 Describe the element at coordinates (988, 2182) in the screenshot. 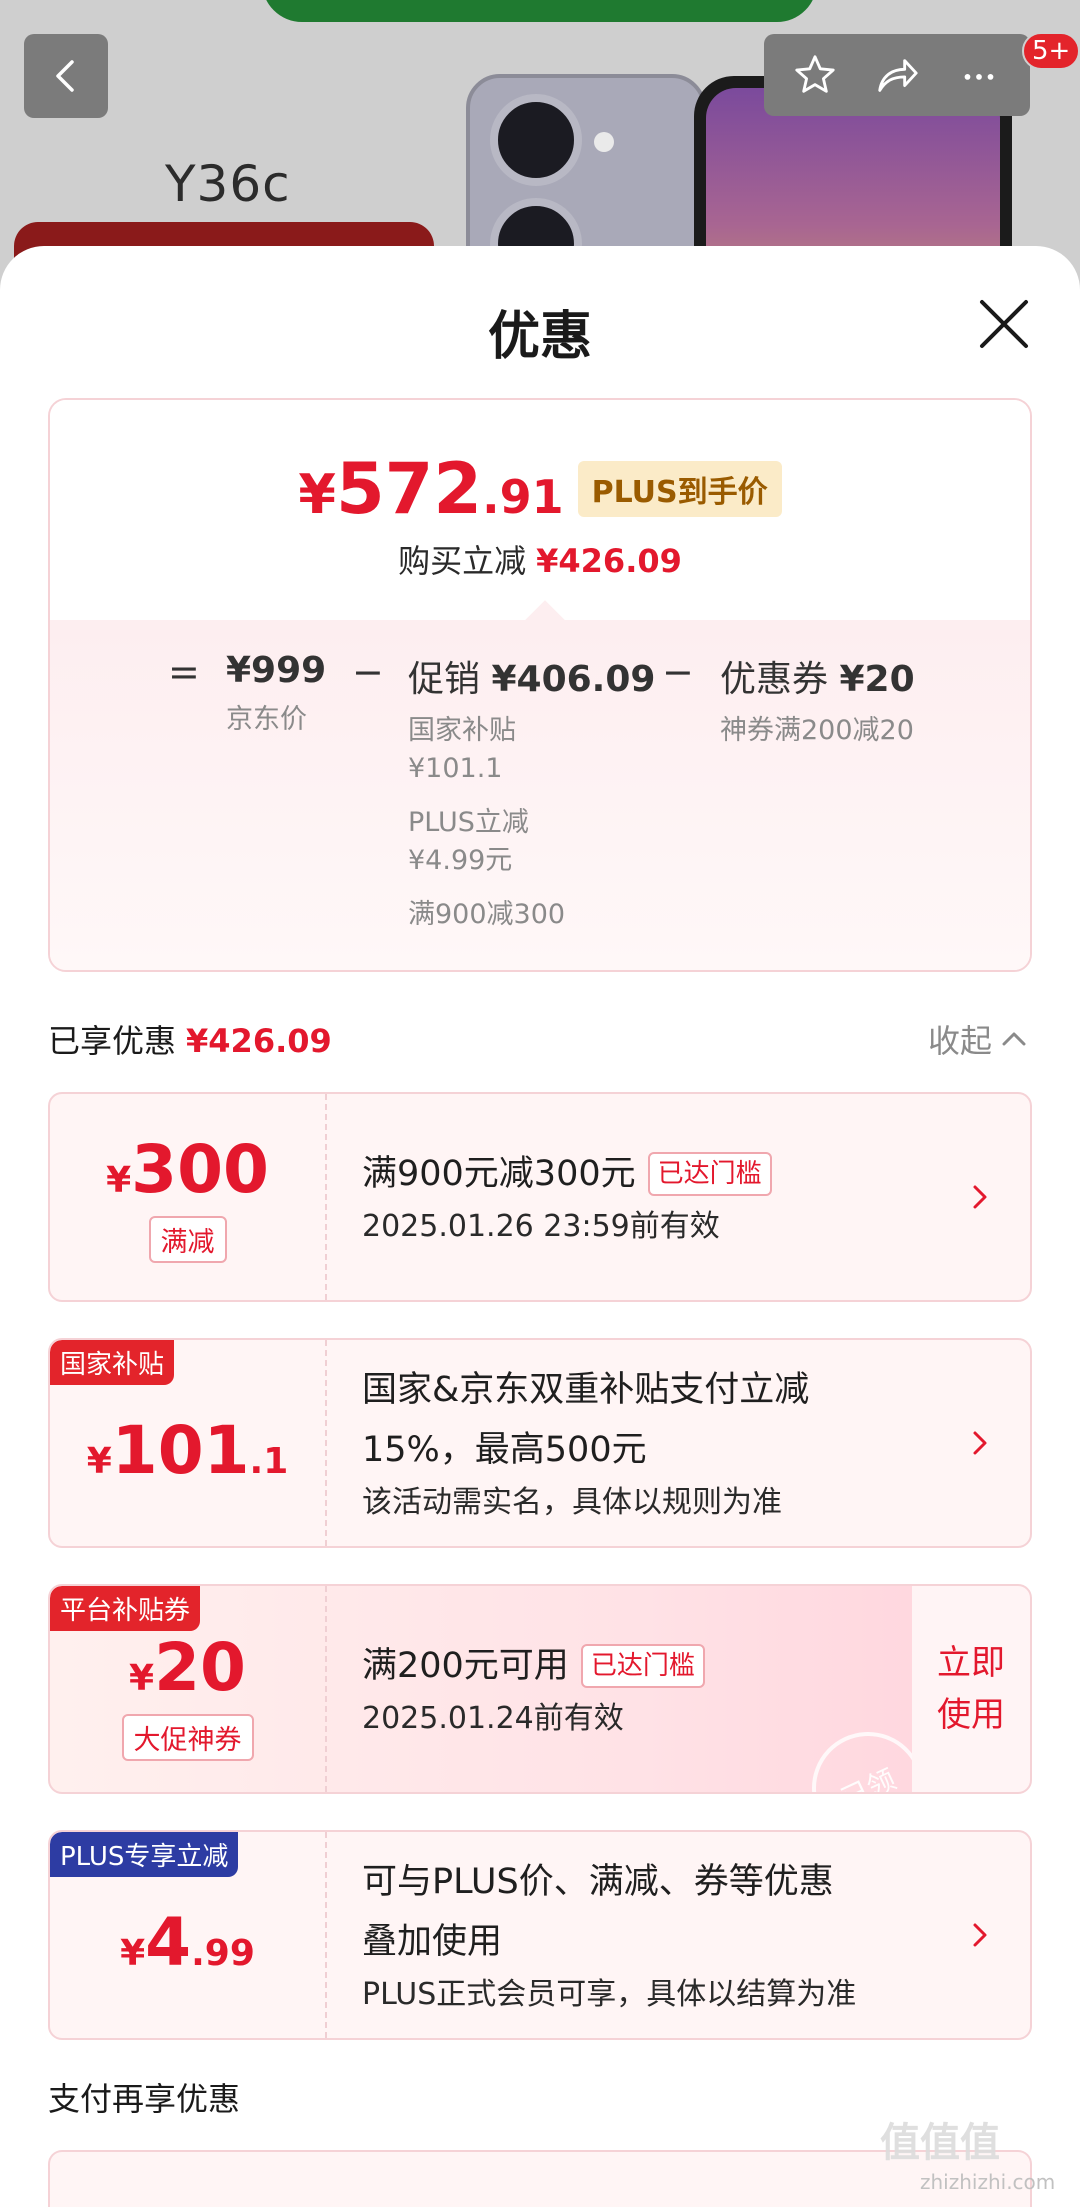

I see `watermark-url: zhizhizhi.com` at that location.